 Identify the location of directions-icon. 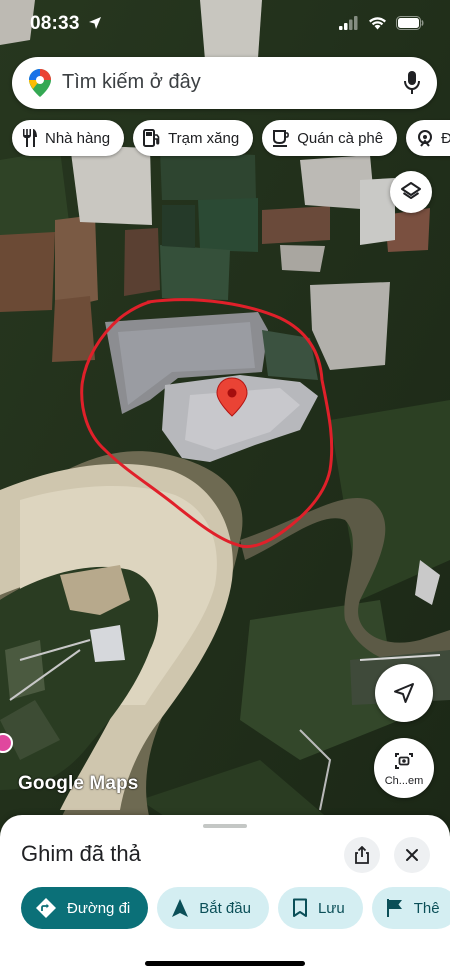
(46, 908).